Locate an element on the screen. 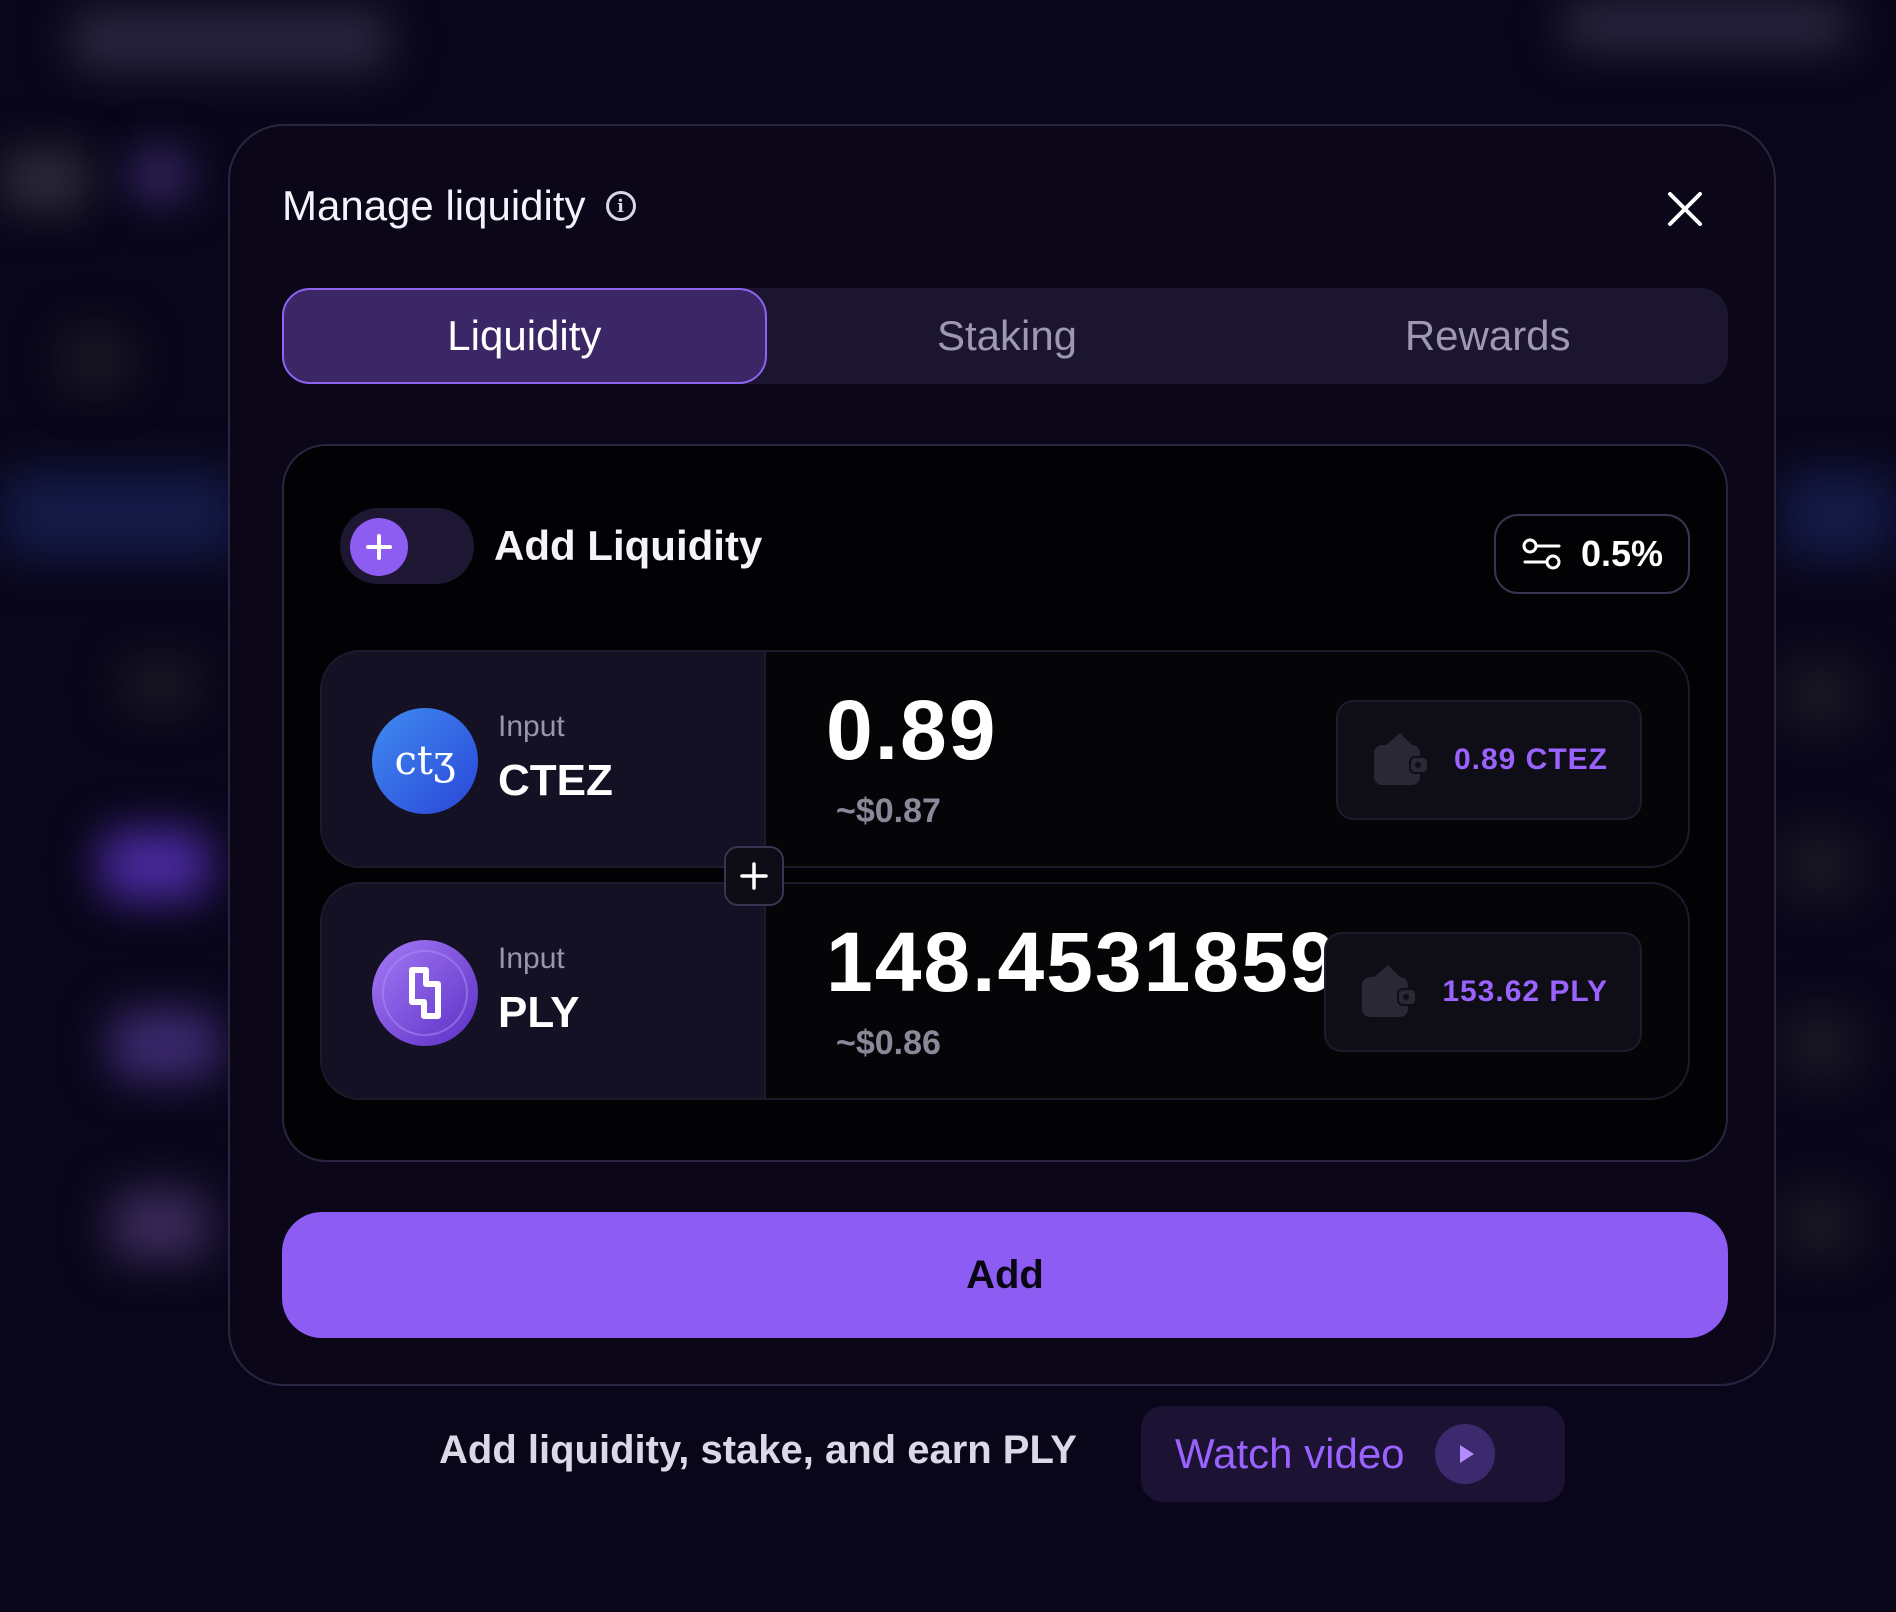 The width and height of the screenshot is (1896, 1612). info-icon: i is located at coordinates (620, 206).